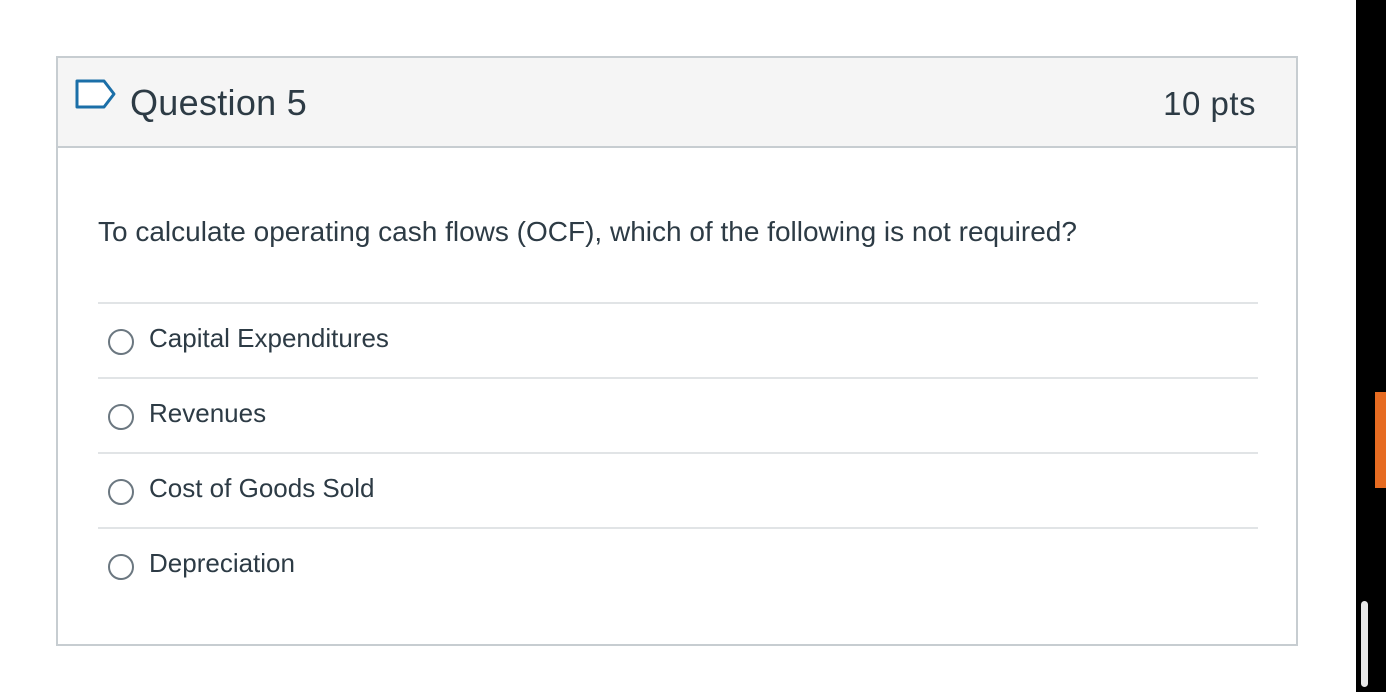  What do you see at coordinates (677, 103) in the screenshot?
I see `question-header: Question 5 10 pts` at bounding box center [677, 103].